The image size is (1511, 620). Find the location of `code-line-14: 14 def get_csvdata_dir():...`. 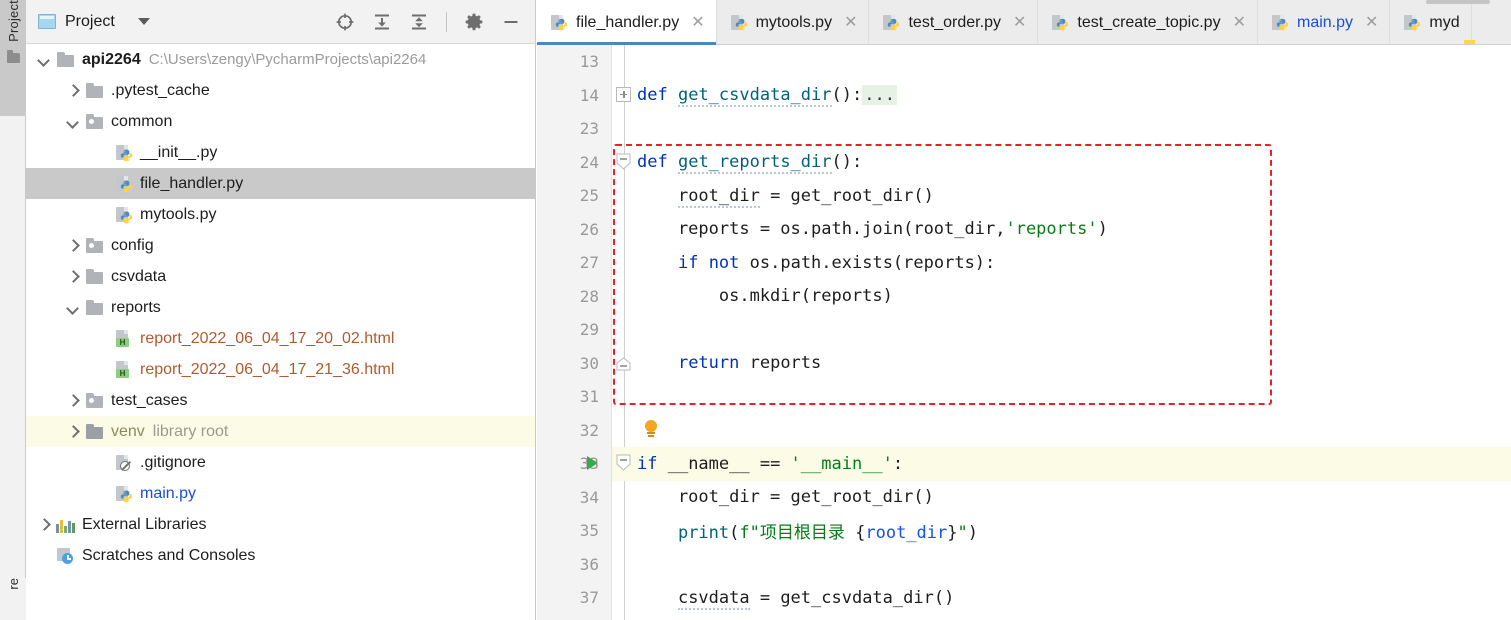

code-line-14: 14 def get_csvdata_dir():... is located at coordinates (1024, 96).